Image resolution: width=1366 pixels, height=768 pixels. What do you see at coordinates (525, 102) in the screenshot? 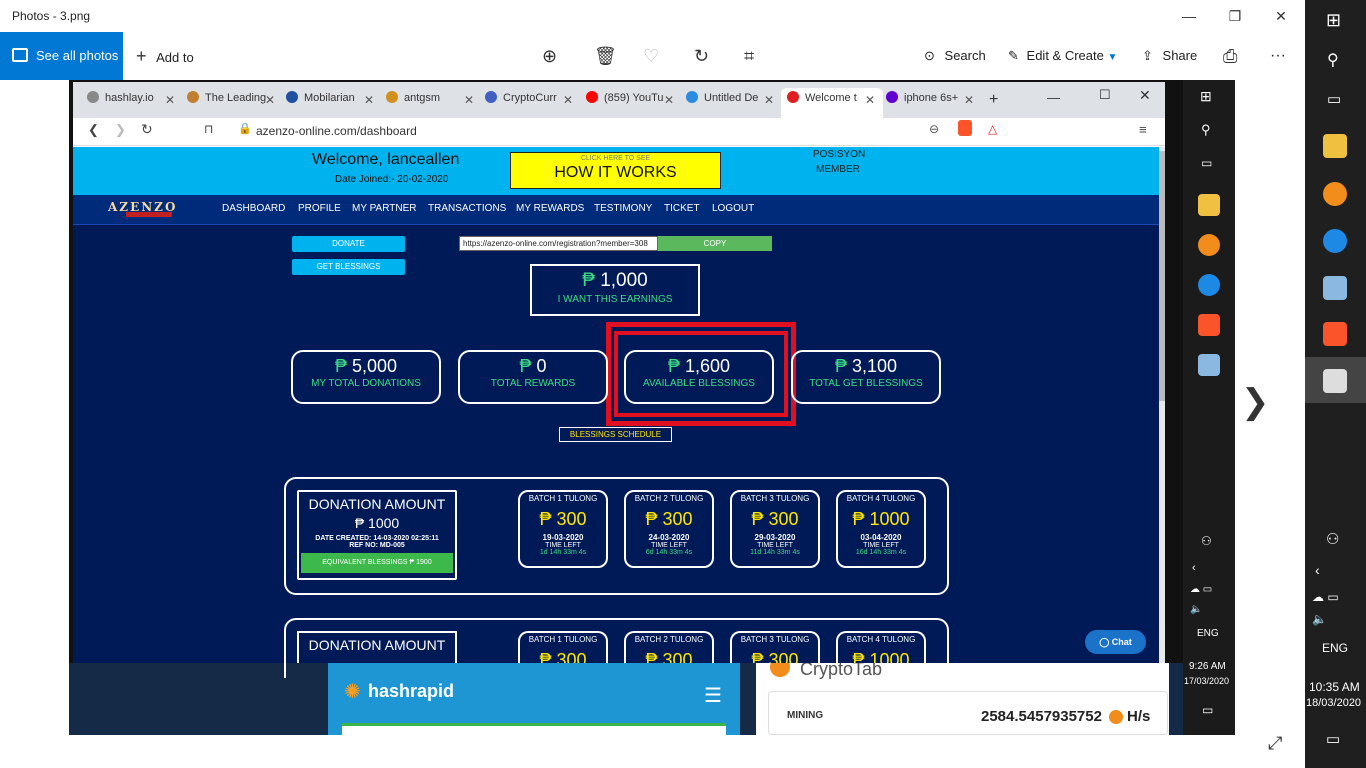
I see `browser-tab: CryptoCurr` at bounding box center [525, 102].